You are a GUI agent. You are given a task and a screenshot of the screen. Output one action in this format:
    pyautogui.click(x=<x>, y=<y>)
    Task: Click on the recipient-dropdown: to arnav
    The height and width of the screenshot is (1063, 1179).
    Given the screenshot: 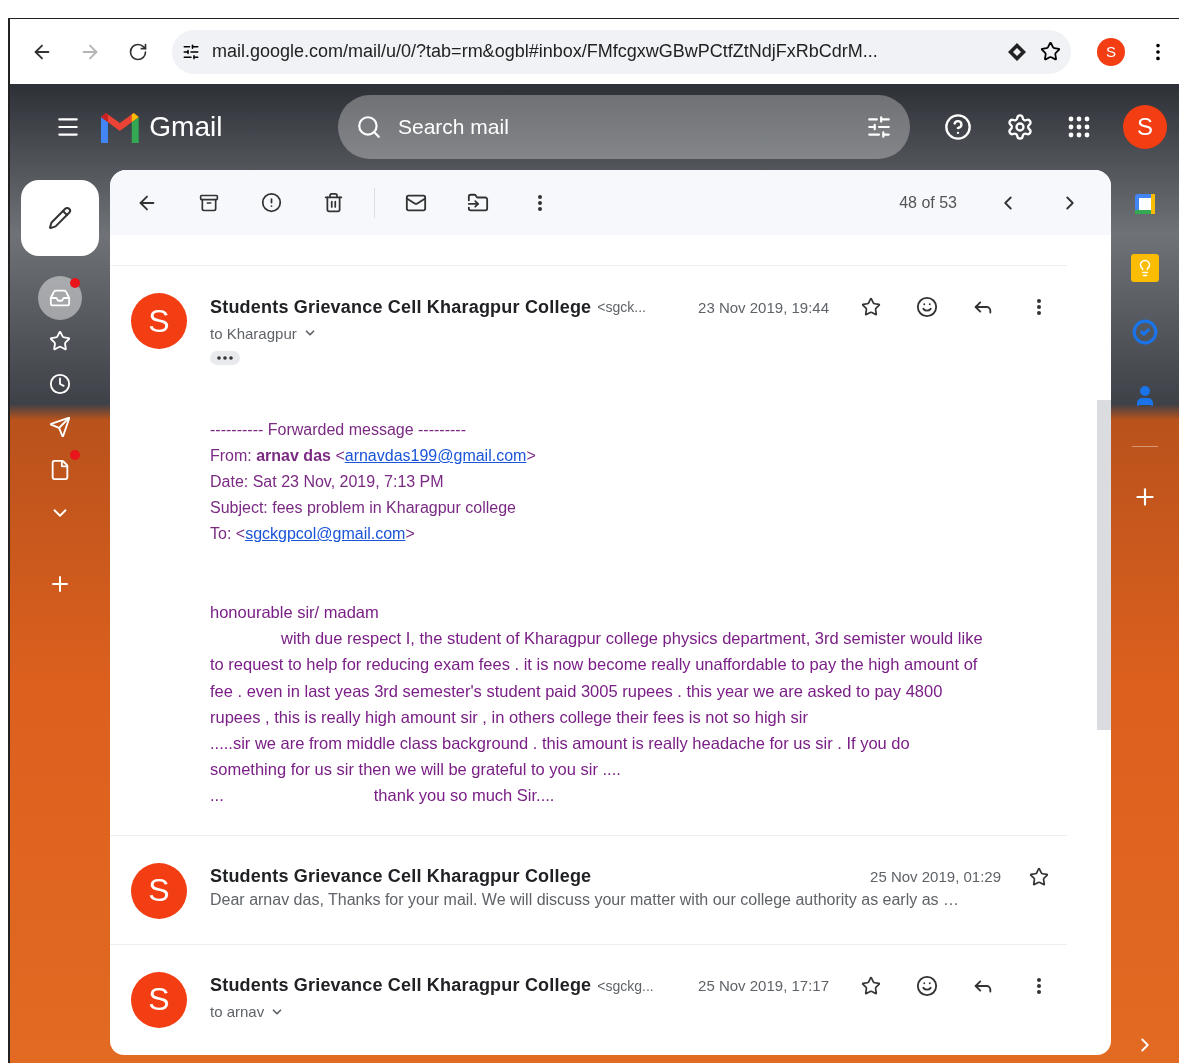 What is the action you would take?
    pyautogui.click(x=638, y=1011)
    